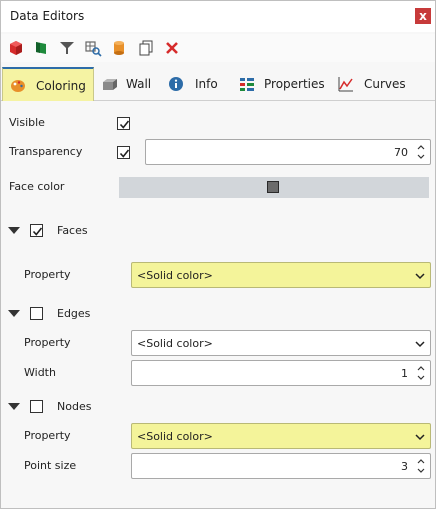 Image resolution: width=436 pixels, height=509 pixels. Describe the element at coordinates (123, 152) in the screenshot. I see `transparency-checkbox` at that location.